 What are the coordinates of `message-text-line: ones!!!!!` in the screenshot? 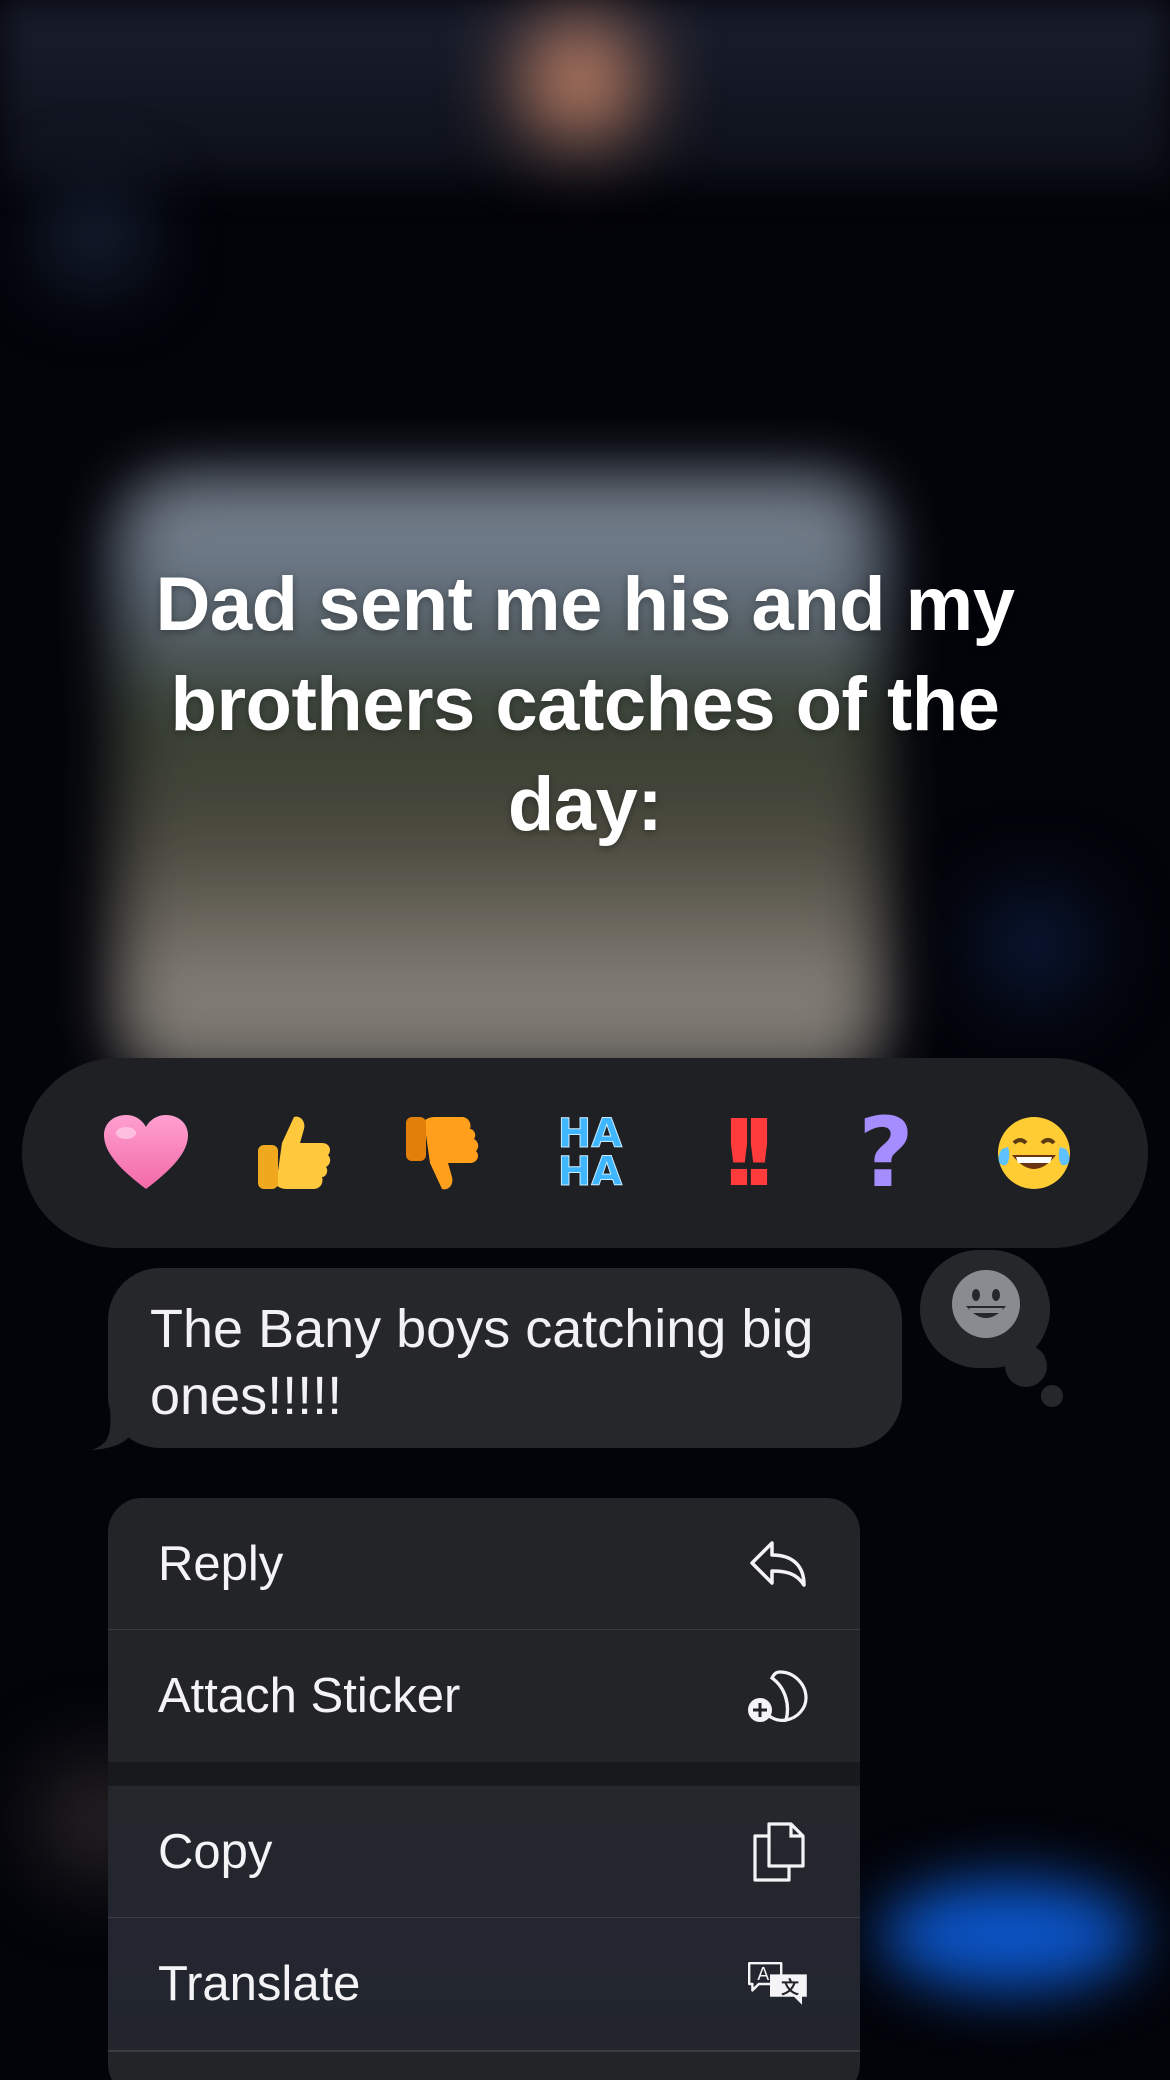 It's located at (246, 1396).